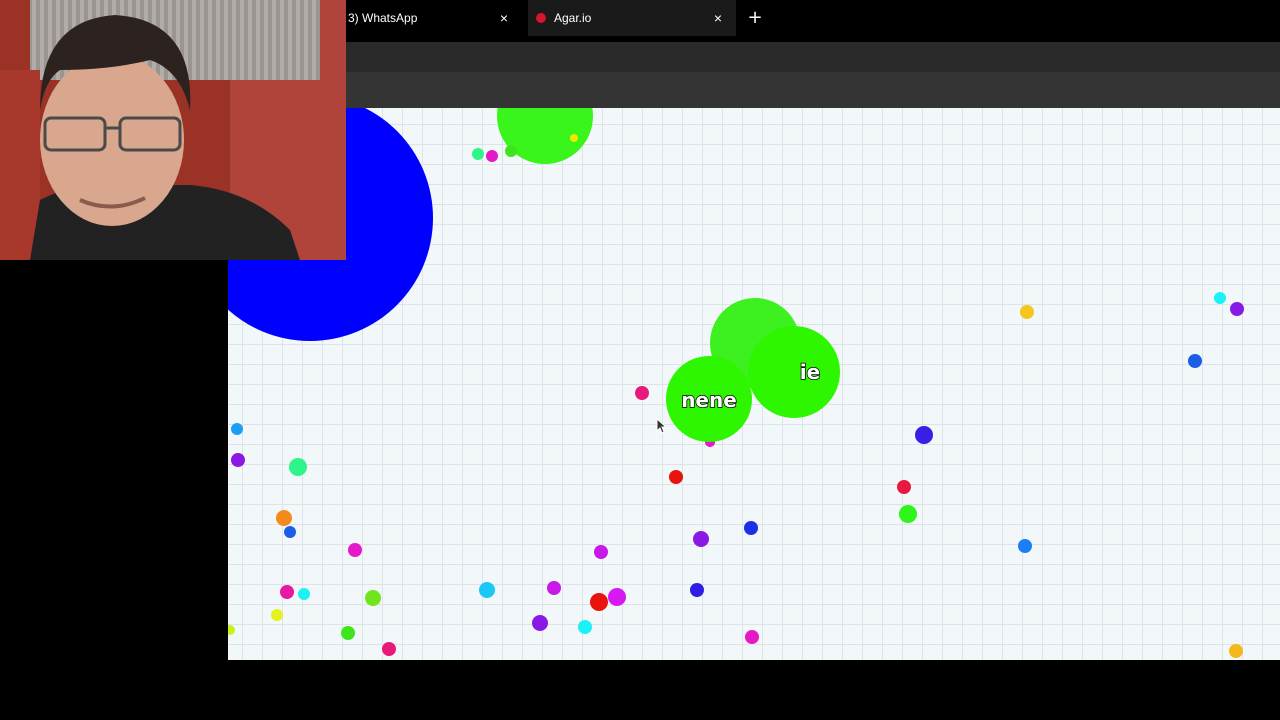 Image resolution: width=1280 pixels, height=720 pixels. What do you see at coordinates (434, 18) in the screenshot?
I see `tab-whatsapp: 3) WhatsApp ×` at bounding box center [434, 18].